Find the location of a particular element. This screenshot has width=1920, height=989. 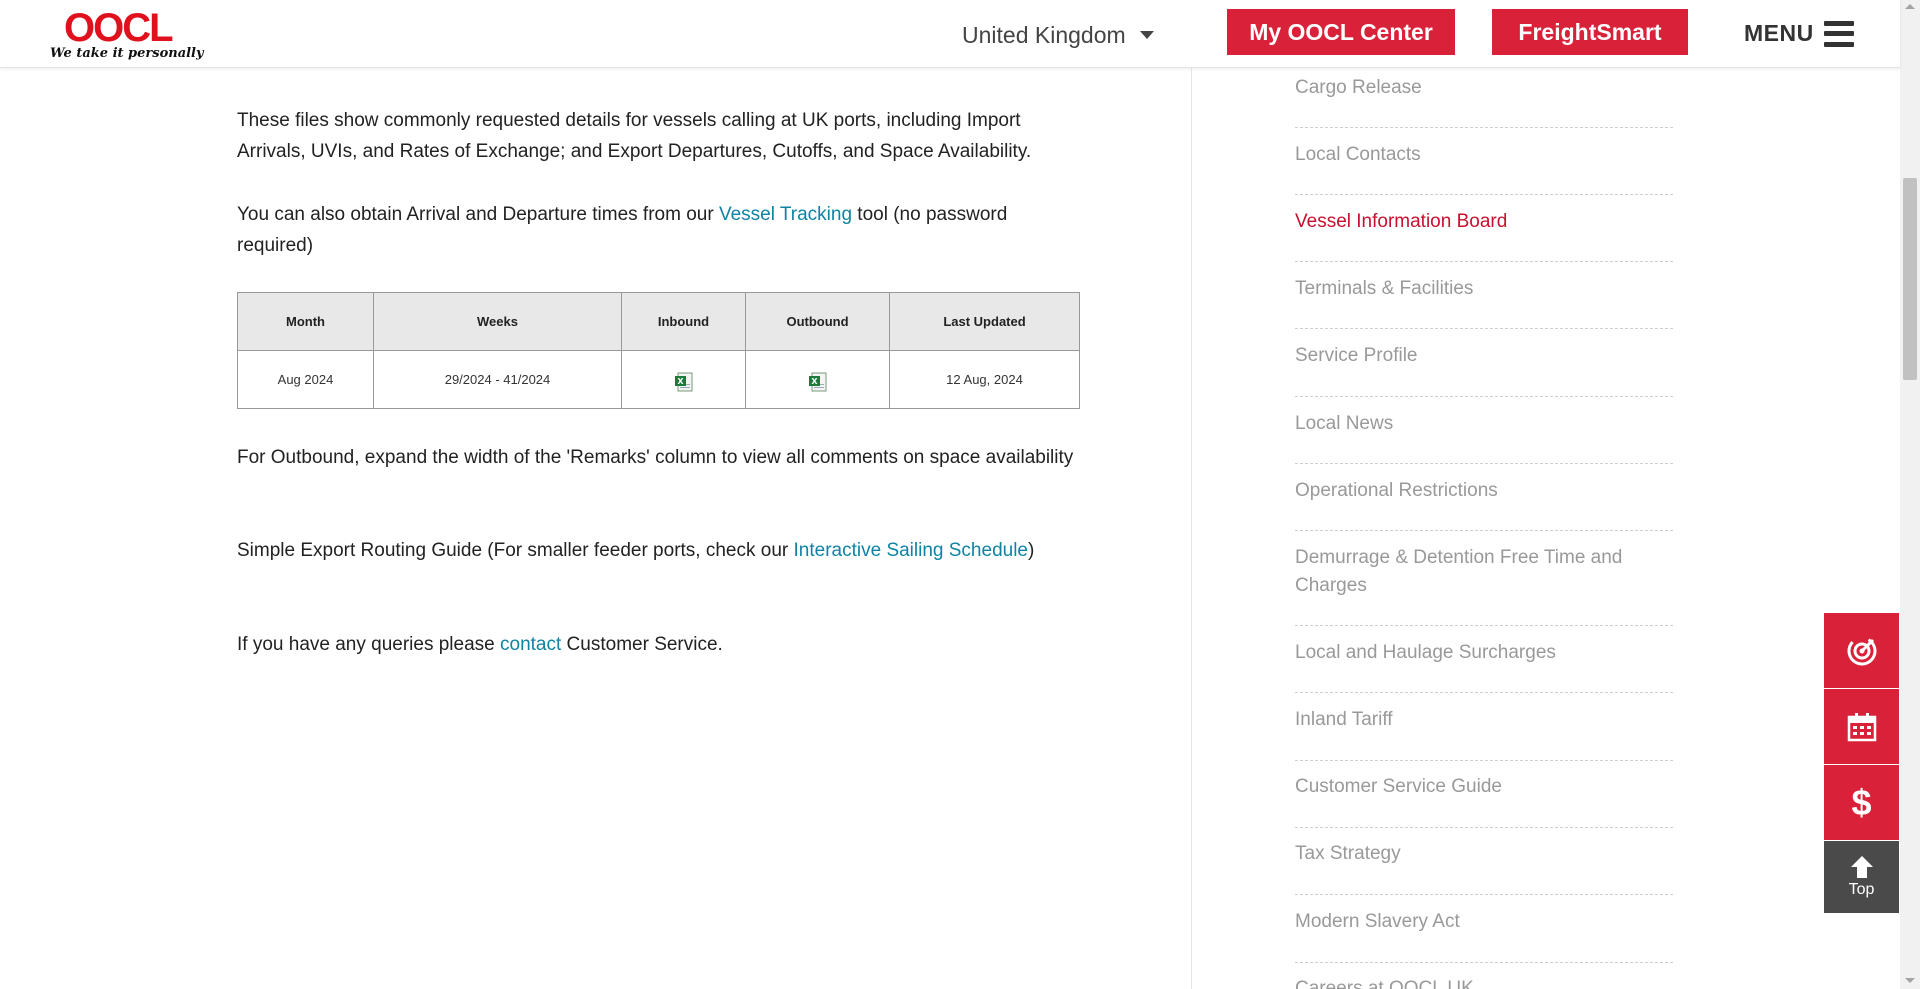

sidebar-item-terminals-facilities: Terminals & Facilities is located at coordinates (1484, 302).